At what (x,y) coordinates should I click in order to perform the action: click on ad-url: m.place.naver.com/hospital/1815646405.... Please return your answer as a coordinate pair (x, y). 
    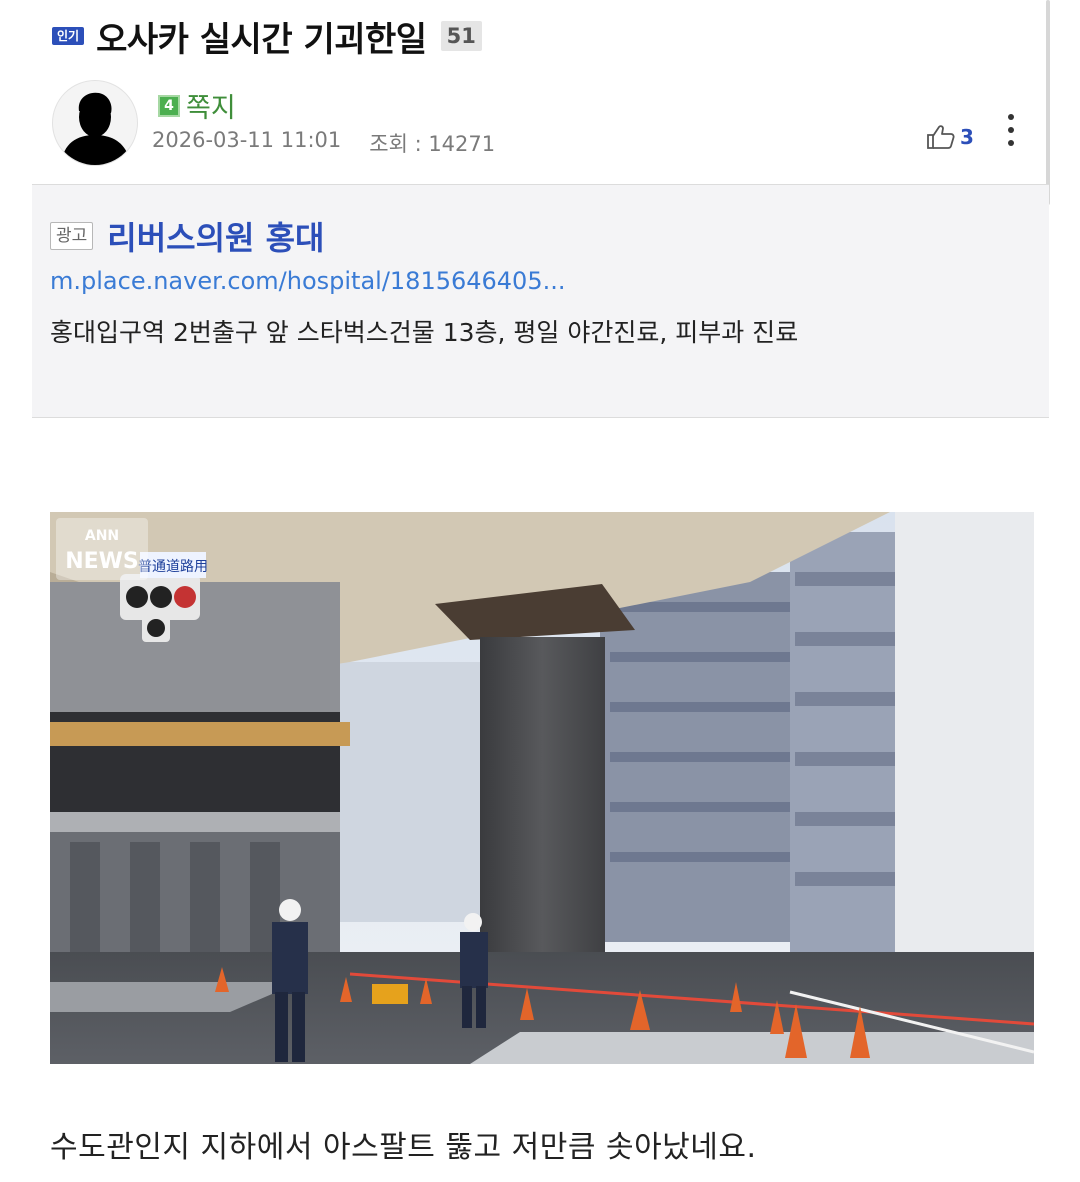
    Looking at the image, I should click on (307, 281).